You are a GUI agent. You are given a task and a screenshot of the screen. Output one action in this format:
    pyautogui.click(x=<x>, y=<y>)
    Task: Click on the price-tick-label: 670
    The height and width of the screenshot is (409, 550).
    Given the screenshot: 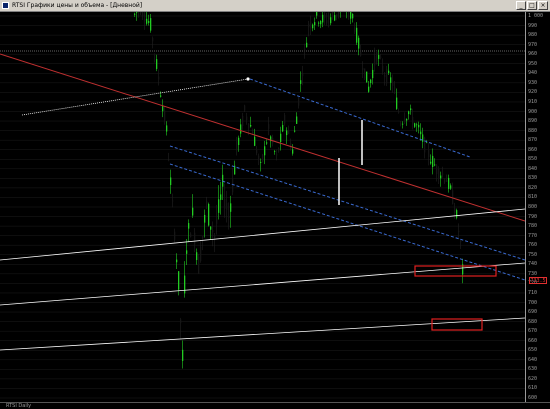 What is the action you would take?
    pyautogui.click(x=533, y=331)
    